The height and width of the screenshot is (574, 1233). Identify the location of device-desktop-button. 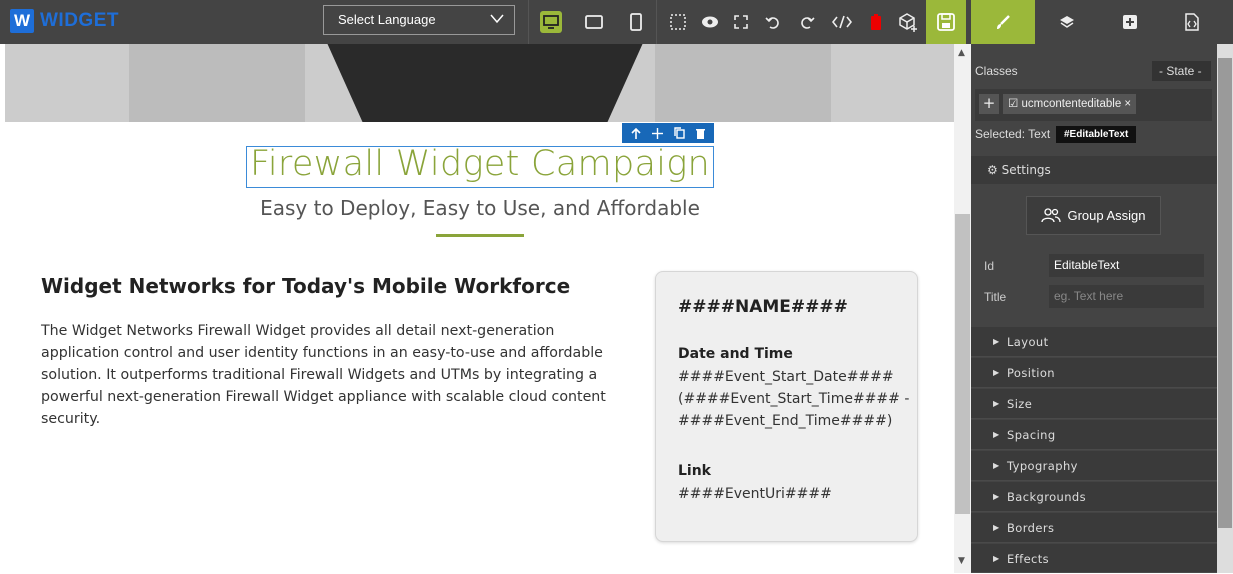
(551, 22).